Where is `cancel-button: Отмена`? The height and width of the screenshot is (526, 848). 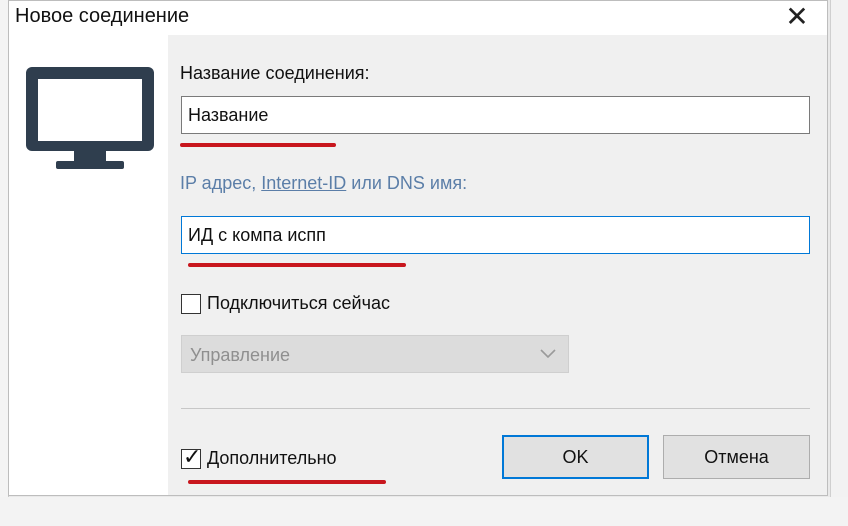
cancel-button: Отмена is located at coordinates (736, 457).